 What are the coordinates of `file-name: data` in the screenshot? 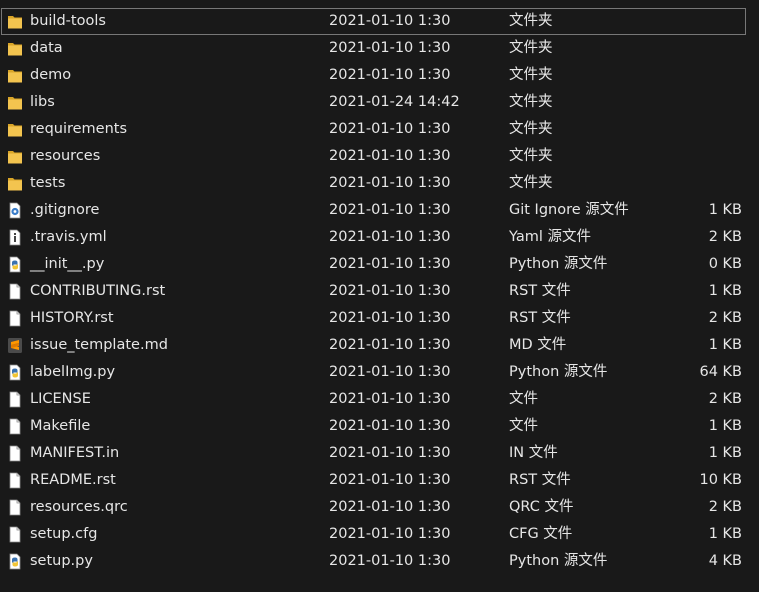 It's located at (46, 48).